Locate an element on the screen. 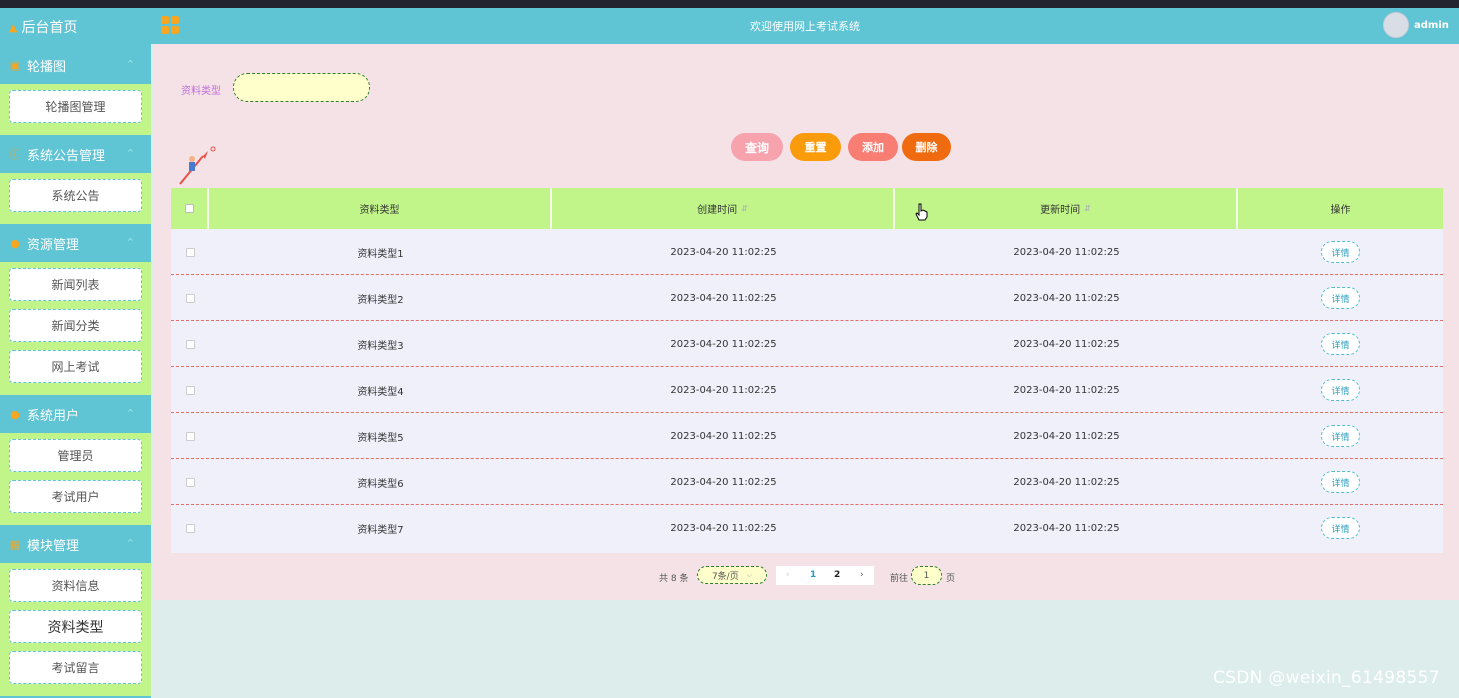 This screenshot has width=1459, height=698. column-header-updated: 更新时间 ⇵ is located at coordinates (1066, 208).